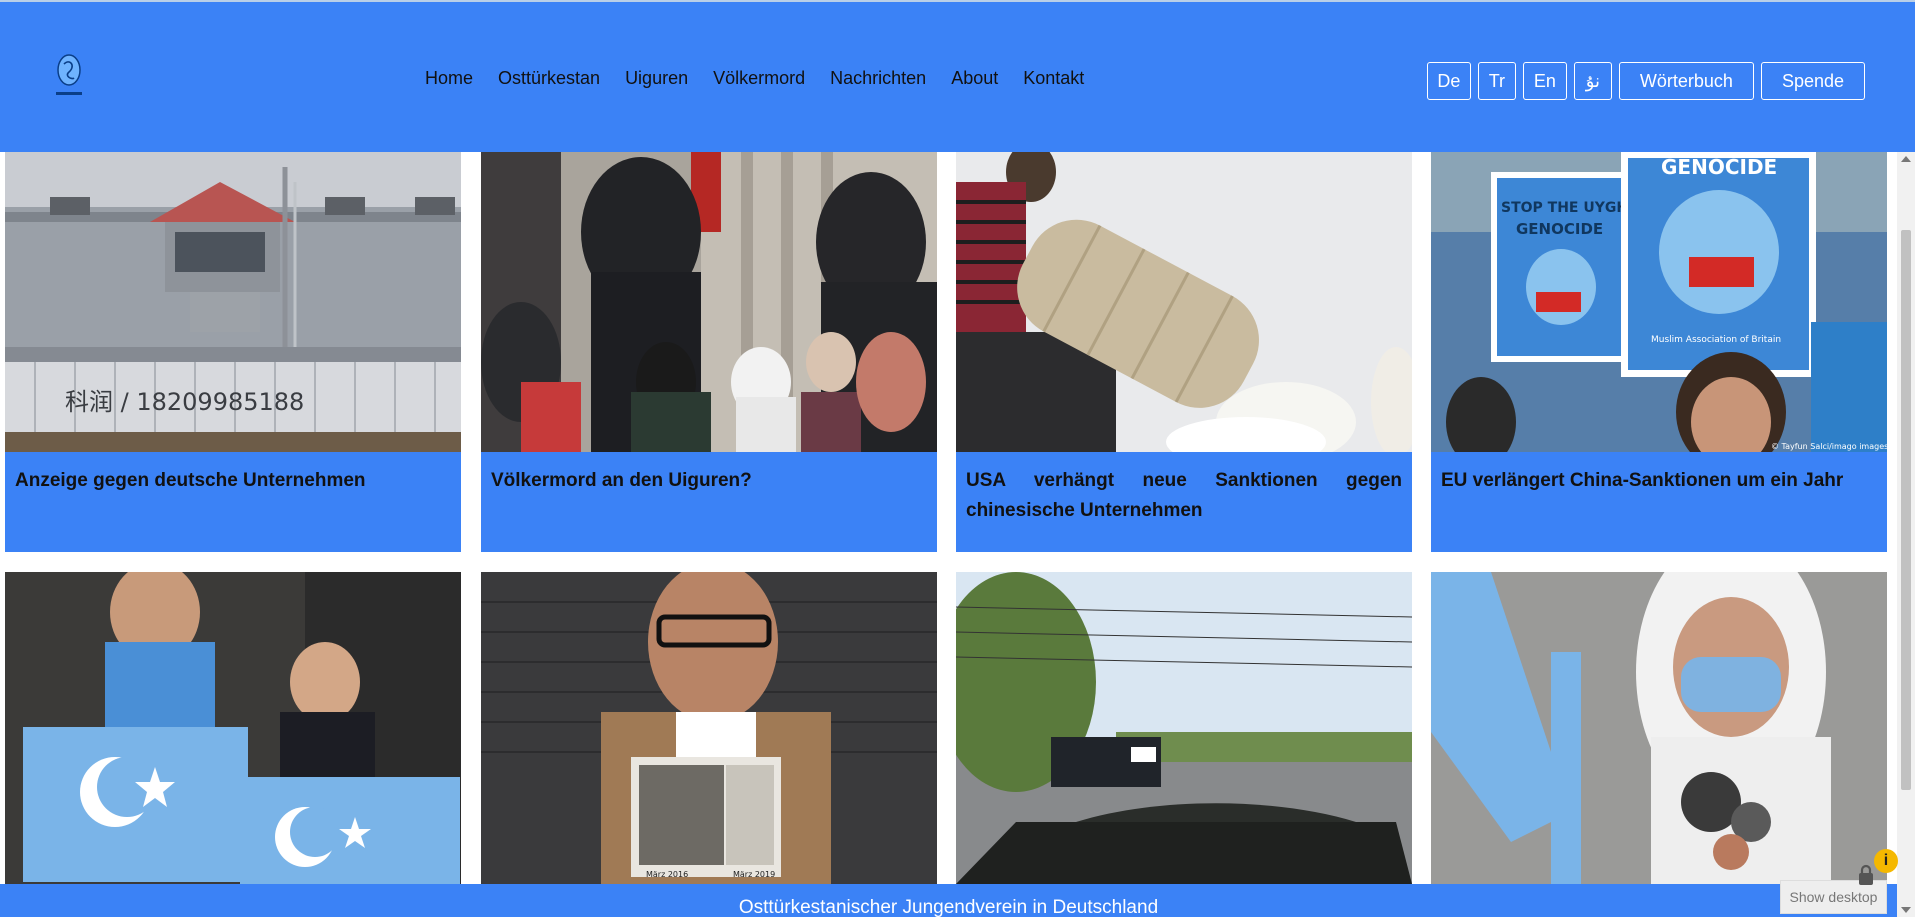 The image size is (1915, 917). Describe the element at coordinates (1448, 81) in the screenshot. I see `lang-de-button: De` at that location.